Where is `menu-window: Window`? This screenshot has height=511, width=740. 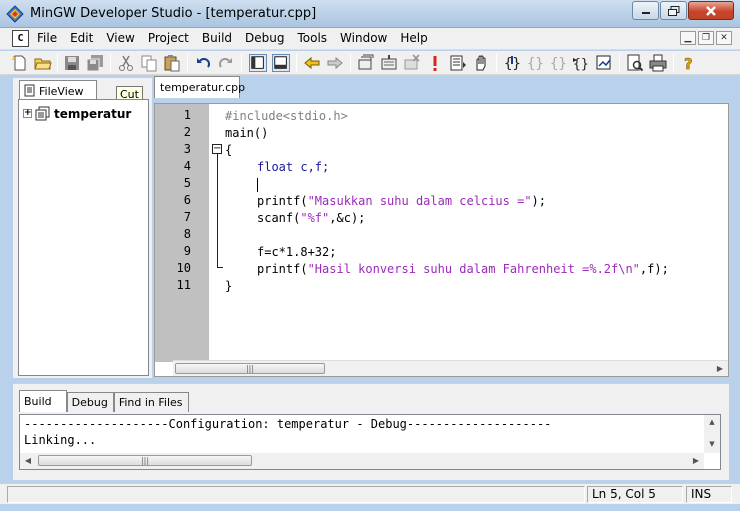
menu-window: Window is located at coordinates (363, 38).